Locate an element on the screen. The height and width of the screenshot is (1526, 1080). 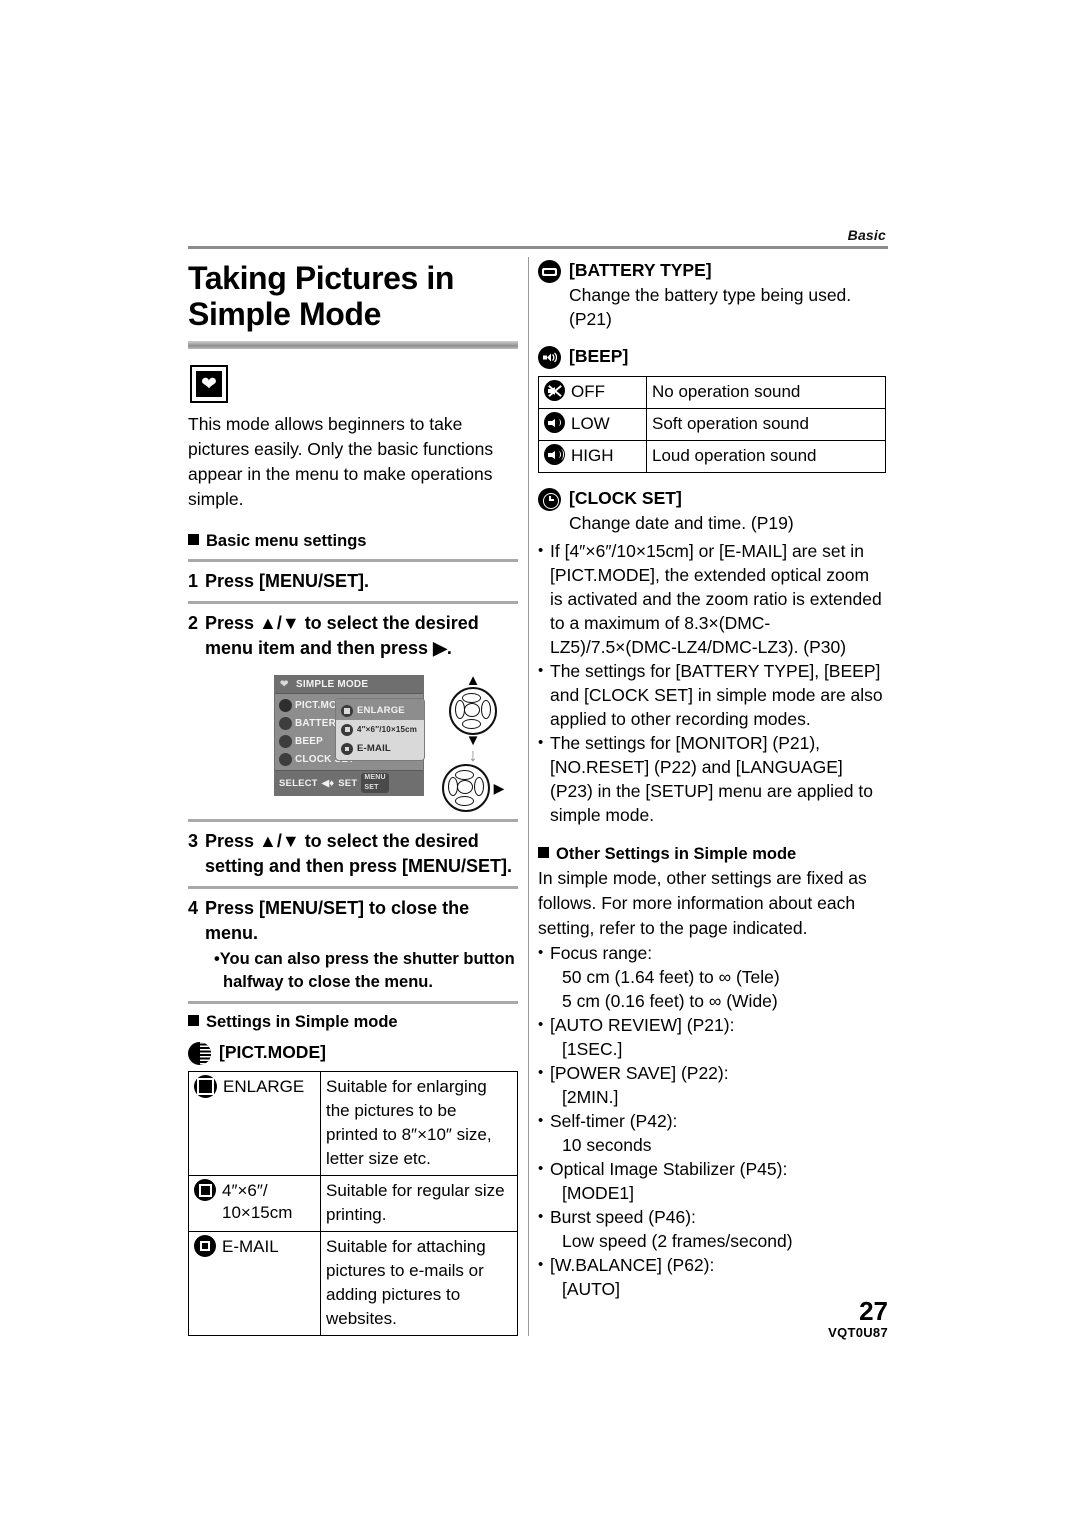
cursor-pad-right-key is located at coordinates (486, 709).